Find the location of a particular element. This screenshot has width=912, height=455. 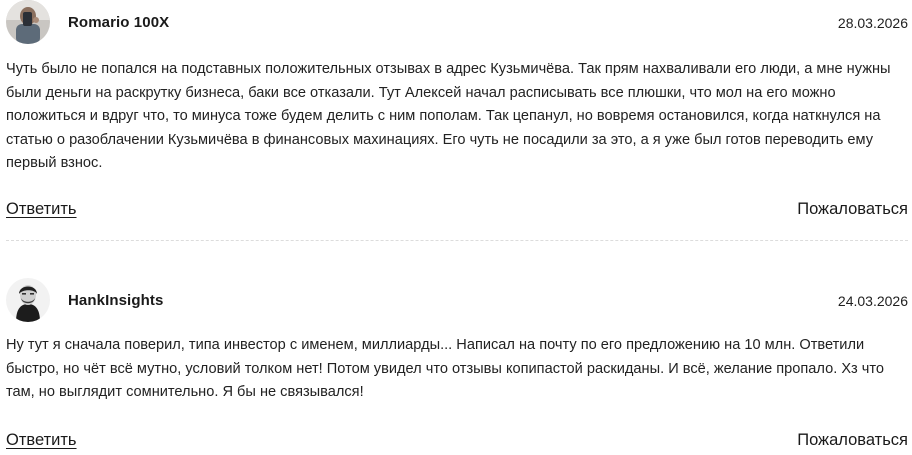

comment-header: Romario 100X 28.03.2026 is located at coordinates (456, 23).